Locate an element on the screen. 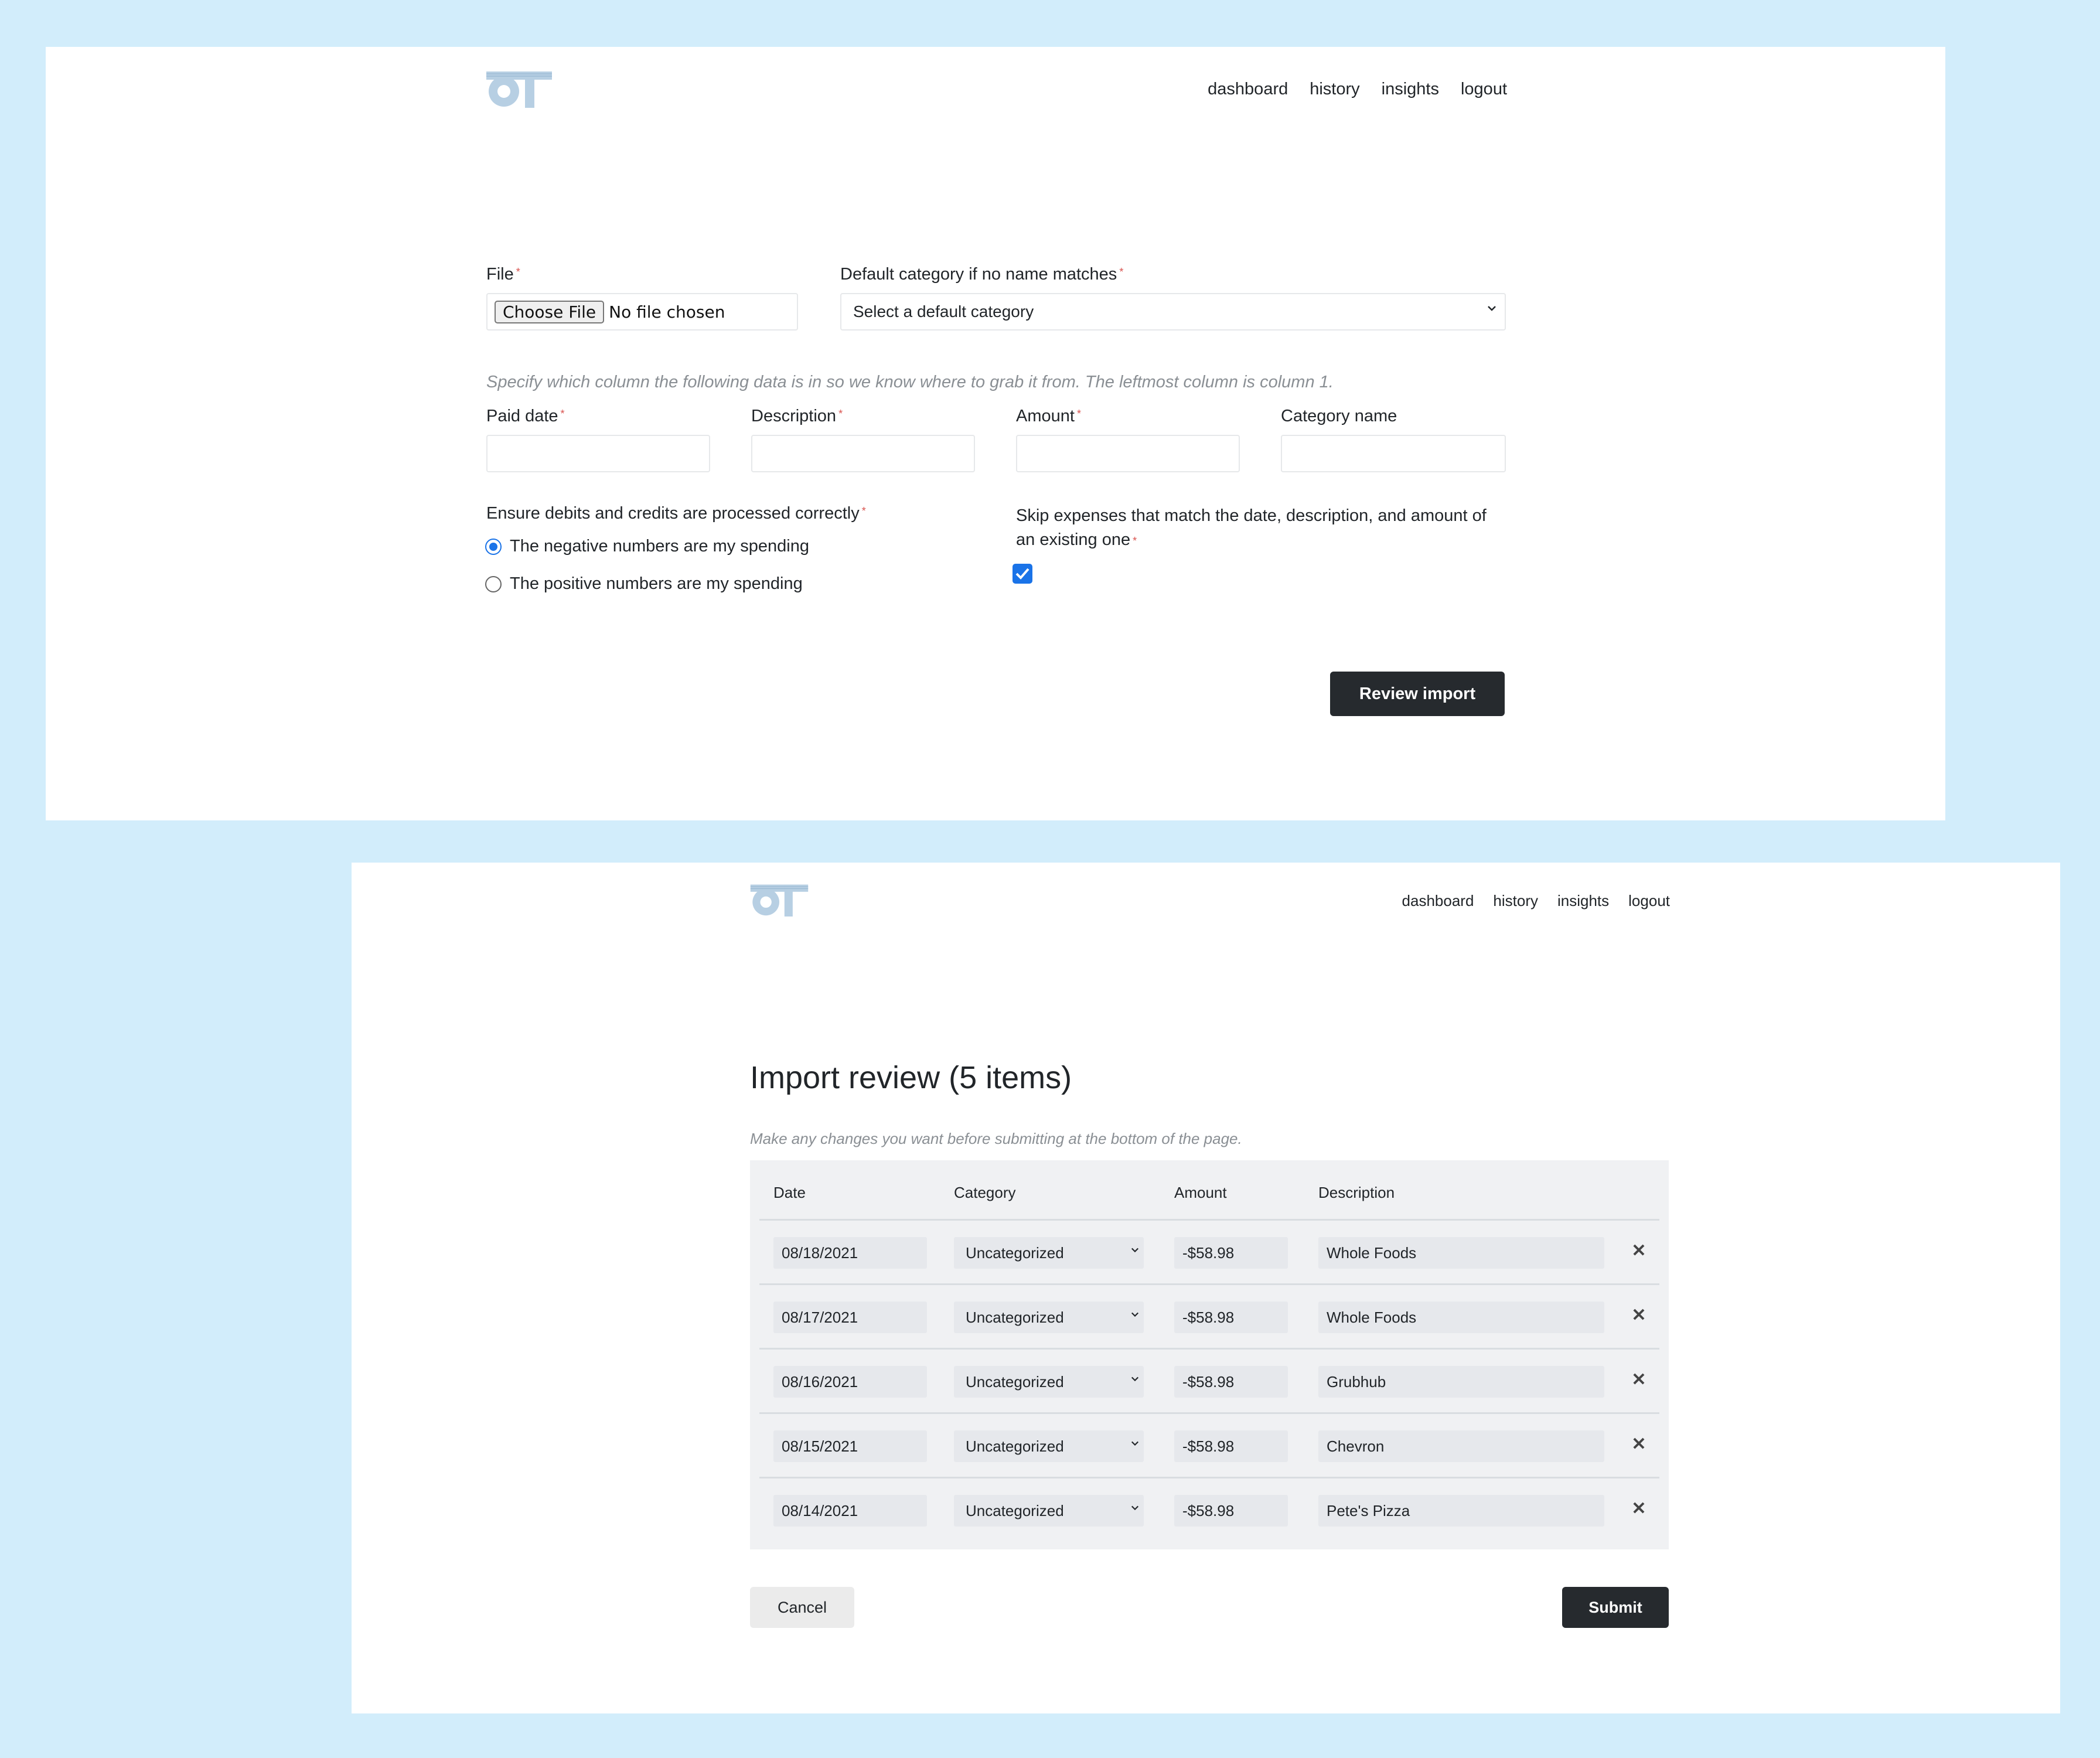  description-input: Chevron is located at coordinates (1461, 1446).